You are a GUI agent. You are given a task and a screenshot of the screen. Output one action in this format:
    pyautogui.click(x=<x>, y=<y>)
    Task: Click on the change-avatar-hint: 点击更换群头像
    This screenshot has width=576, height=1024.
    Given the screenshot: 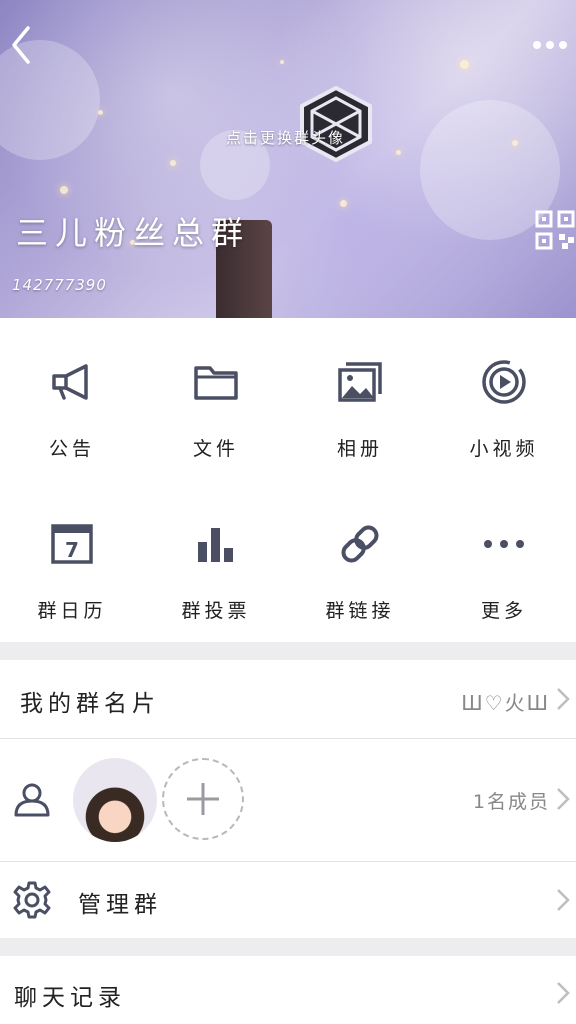 What is the action you would take?
    pyautogui.click(x=285, y=137)
    